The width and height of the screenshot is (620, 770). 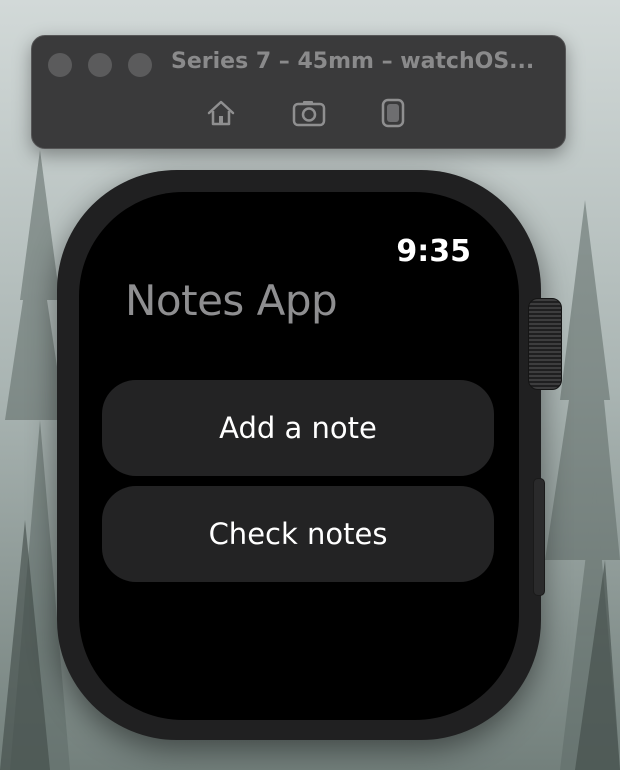 What do you see at coordinates (100, 65) in the screenshot?
I see `minimize-window-button` at bounding box center [100, 65].